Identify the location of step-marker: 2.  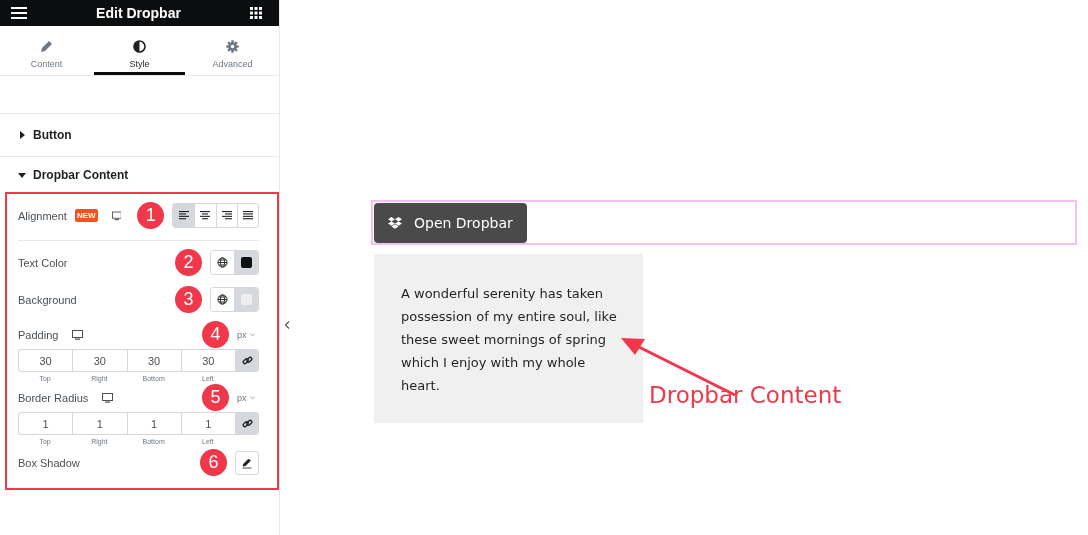
(188, 262).